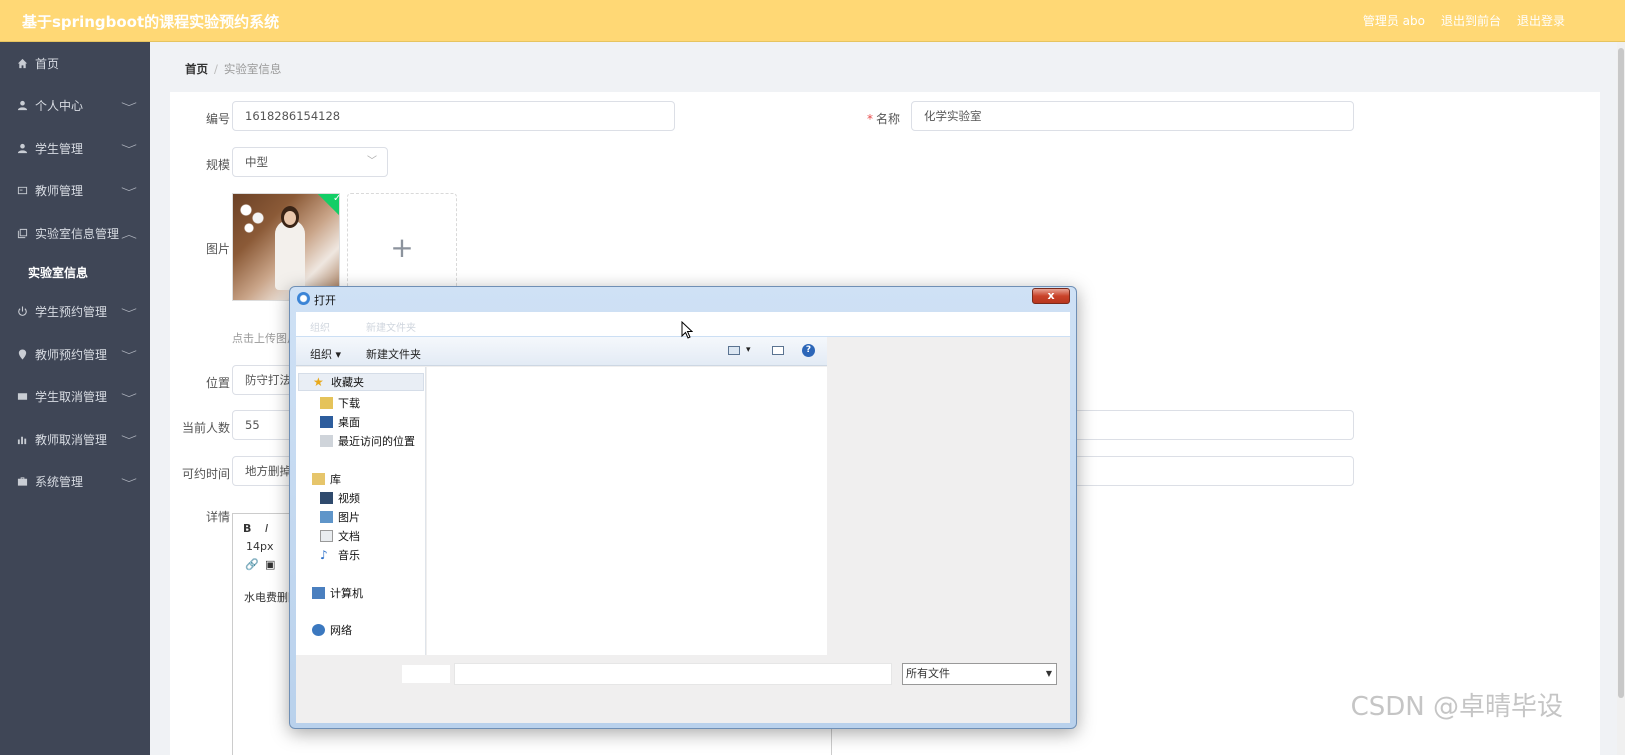 This screenshot has width=1625, height=755. What do you see at coordinates (340, 498) in the screenshot?
I see `nav-videos: 视频` at bounding box center [340, 498].